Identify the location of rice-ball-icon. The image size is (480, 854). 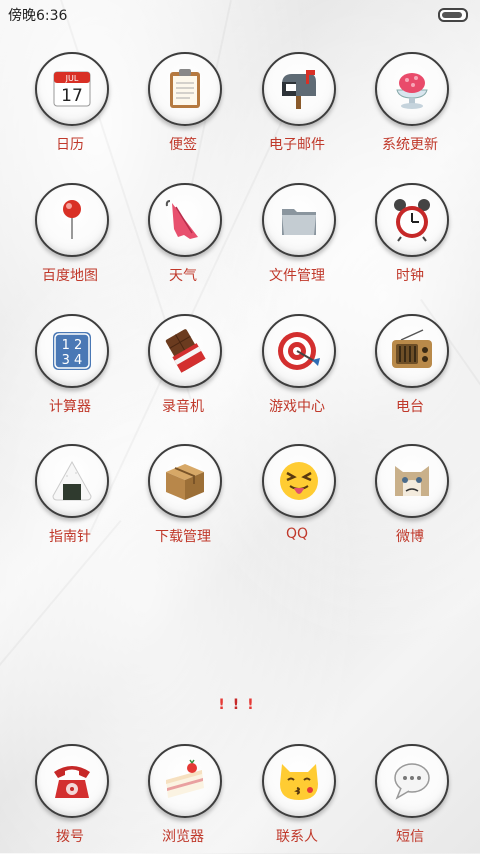
(72, 480).